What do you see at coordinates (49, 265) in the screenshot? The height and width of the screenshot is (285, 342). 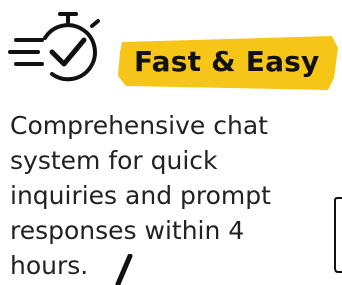 I see `description-line: hours.` at bounding box center [49, 265].